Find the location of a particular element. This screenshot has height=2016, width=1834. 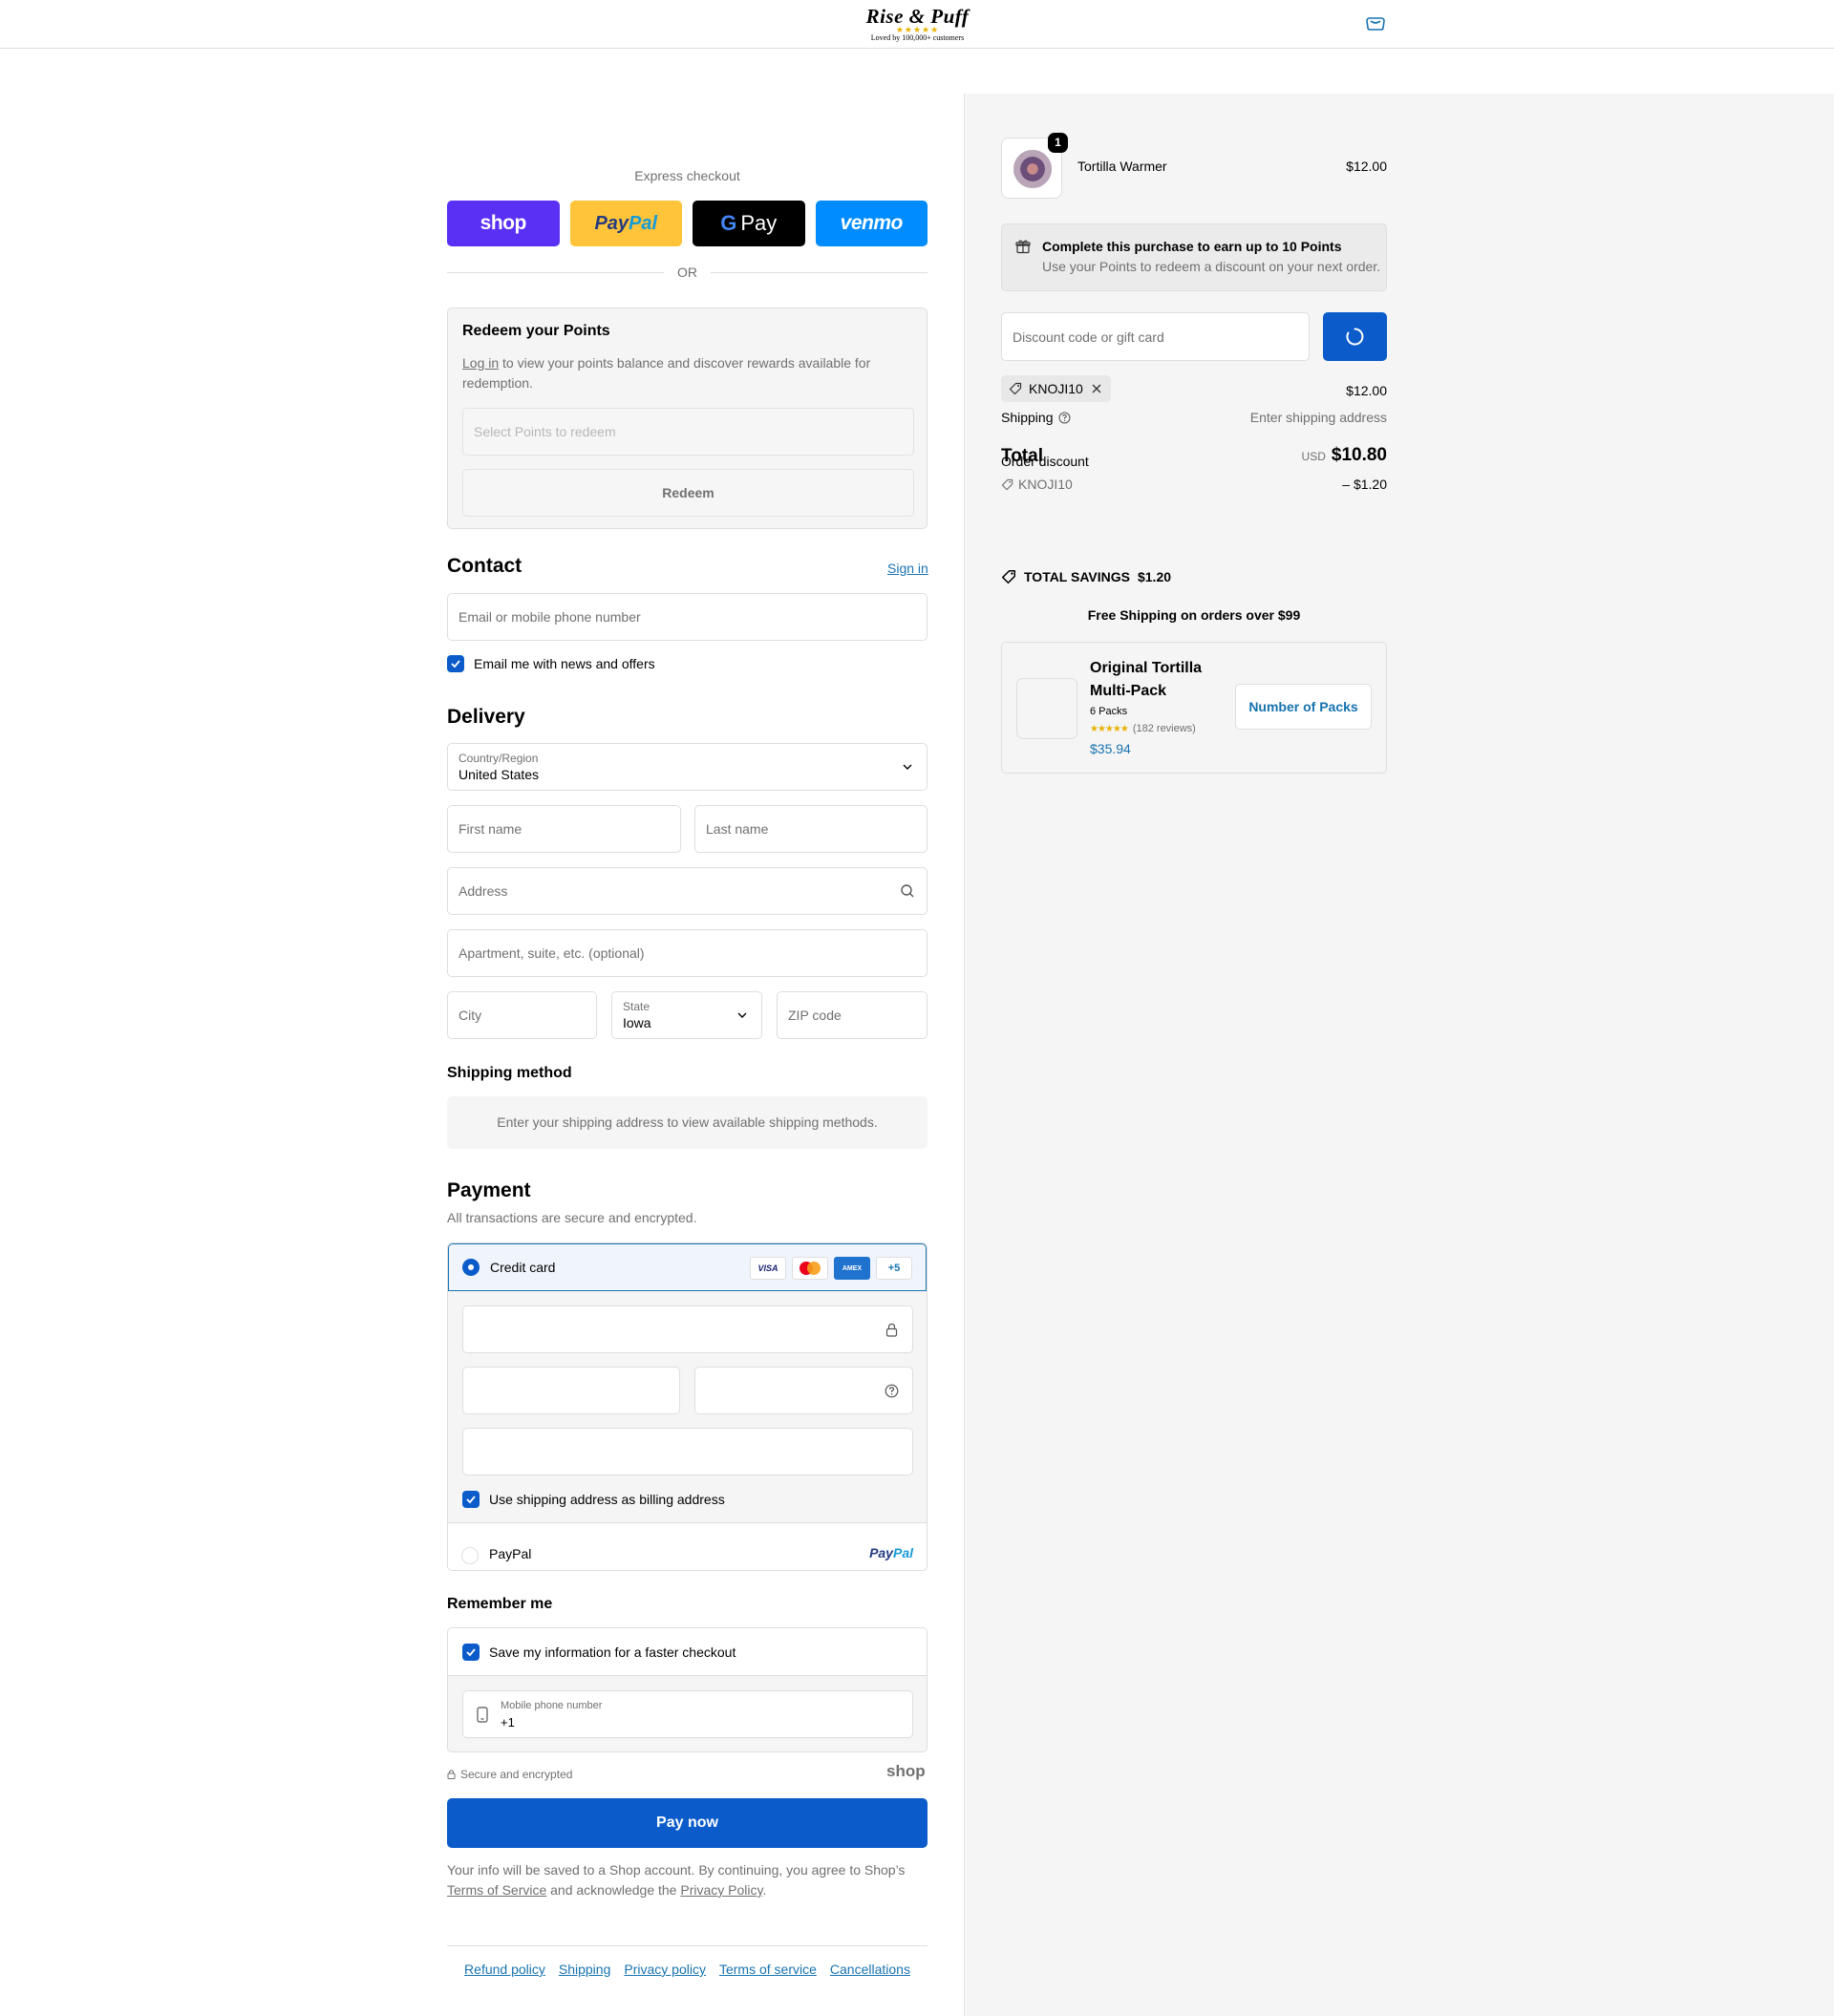

first-name-placeholder: First name is located at coordinates (490, 829).